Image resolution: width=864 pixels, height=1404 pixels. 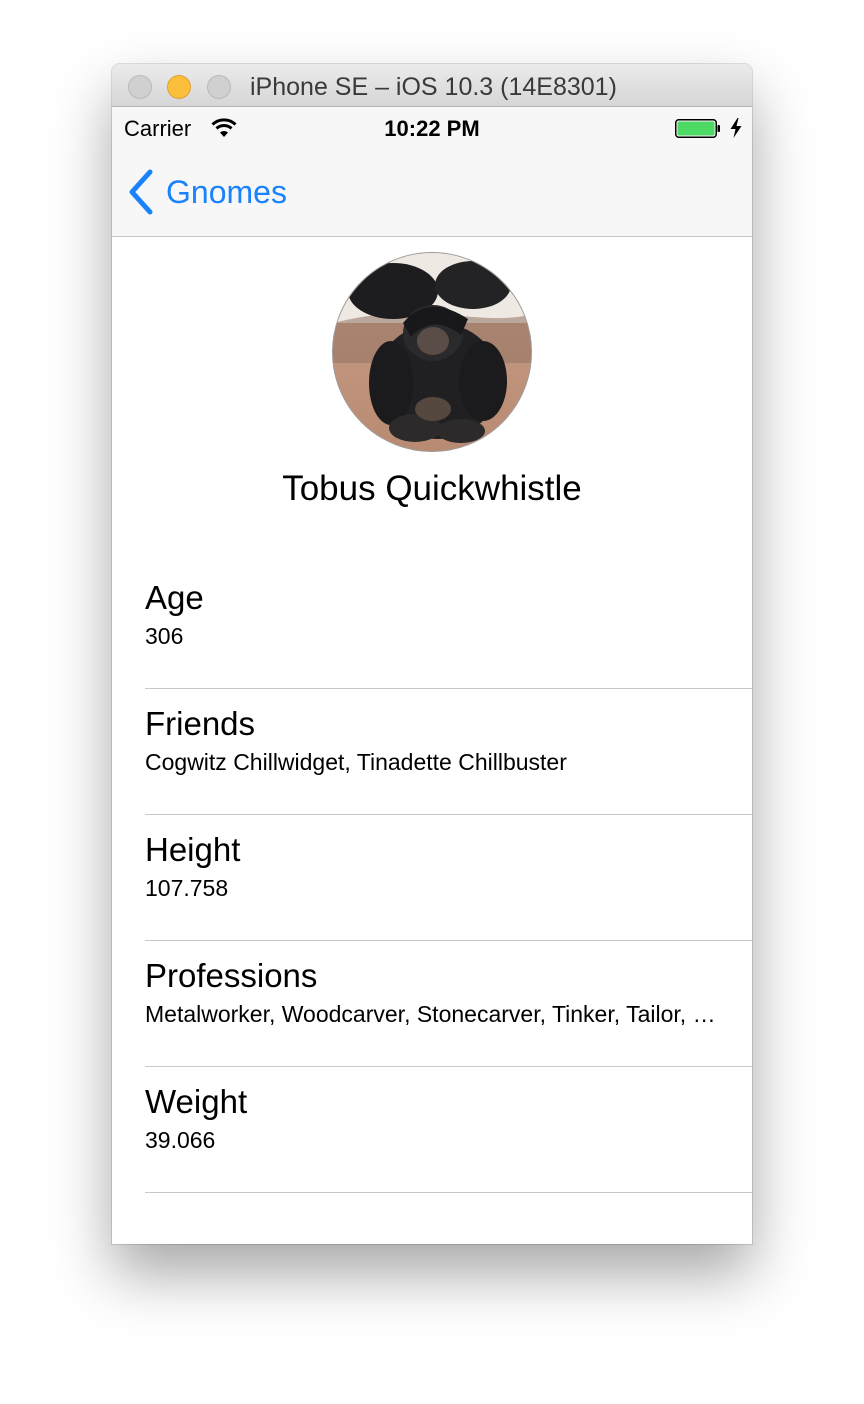 I want to click on status-bar: Carrier 10:22 PM, so click(x=432, y=127).